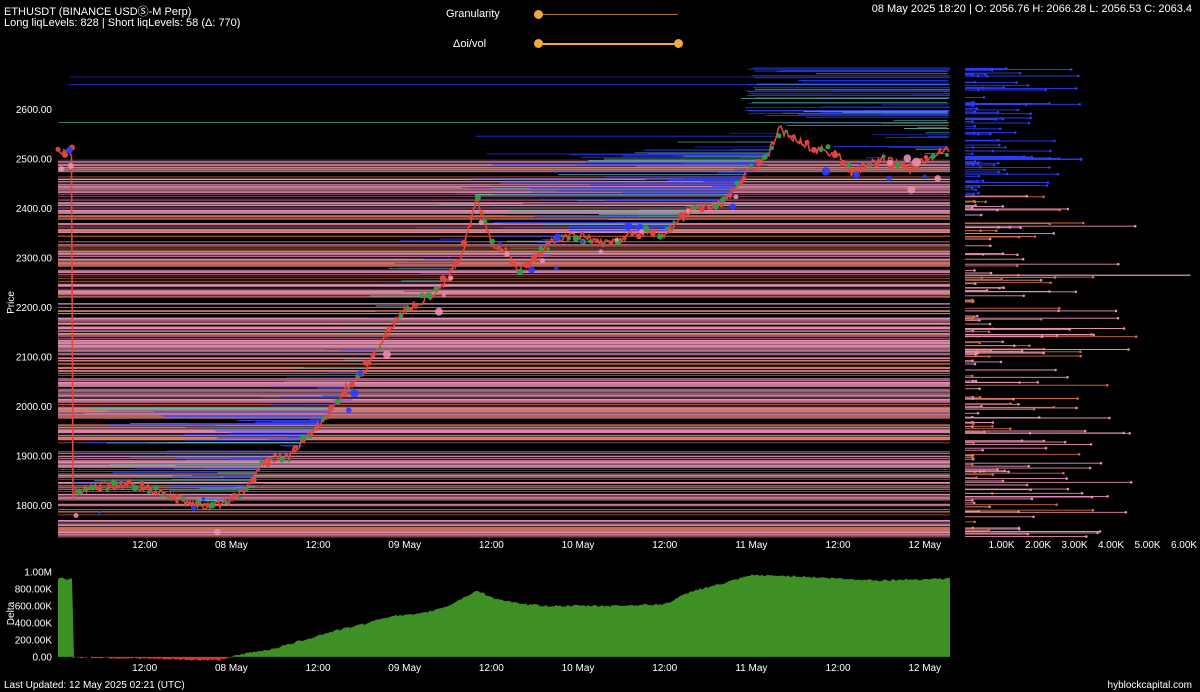 This screenshot has height=692, width=1200. I want to click on time-tick-label: 12 May, so click(924, 545).